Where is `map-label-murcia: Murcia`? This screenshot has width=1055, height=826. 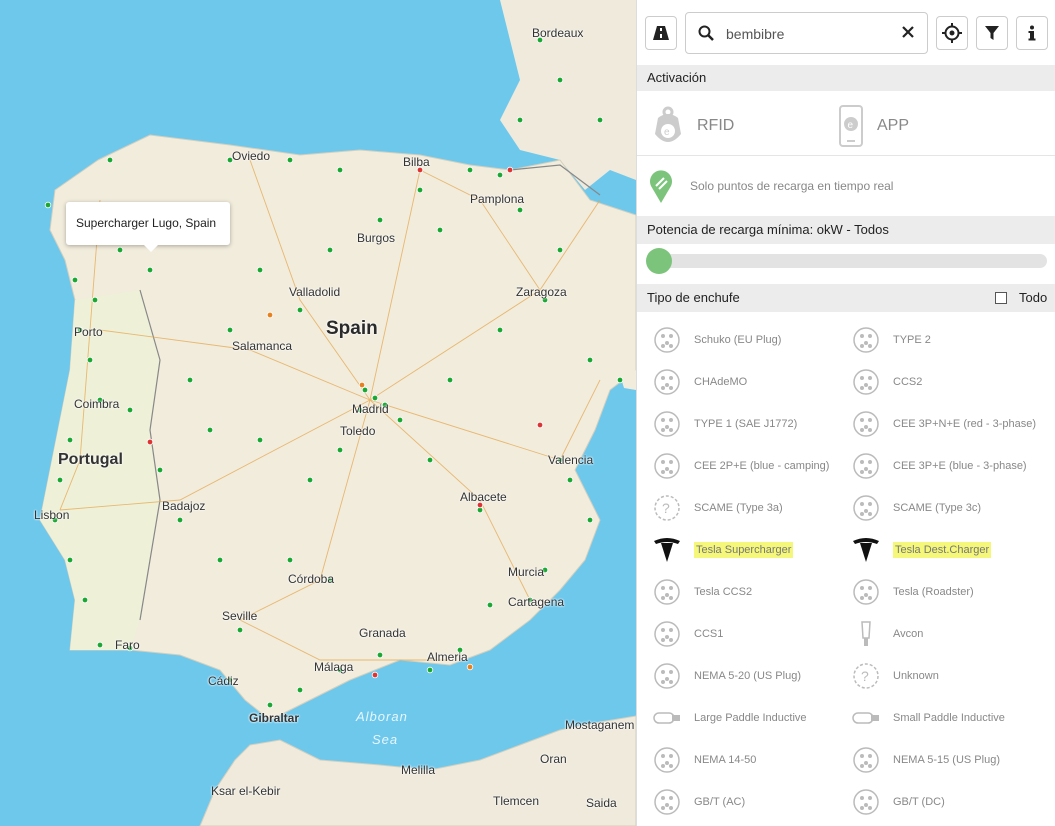 map-label-murcia: Murcia is located at coordinates (526, 572).